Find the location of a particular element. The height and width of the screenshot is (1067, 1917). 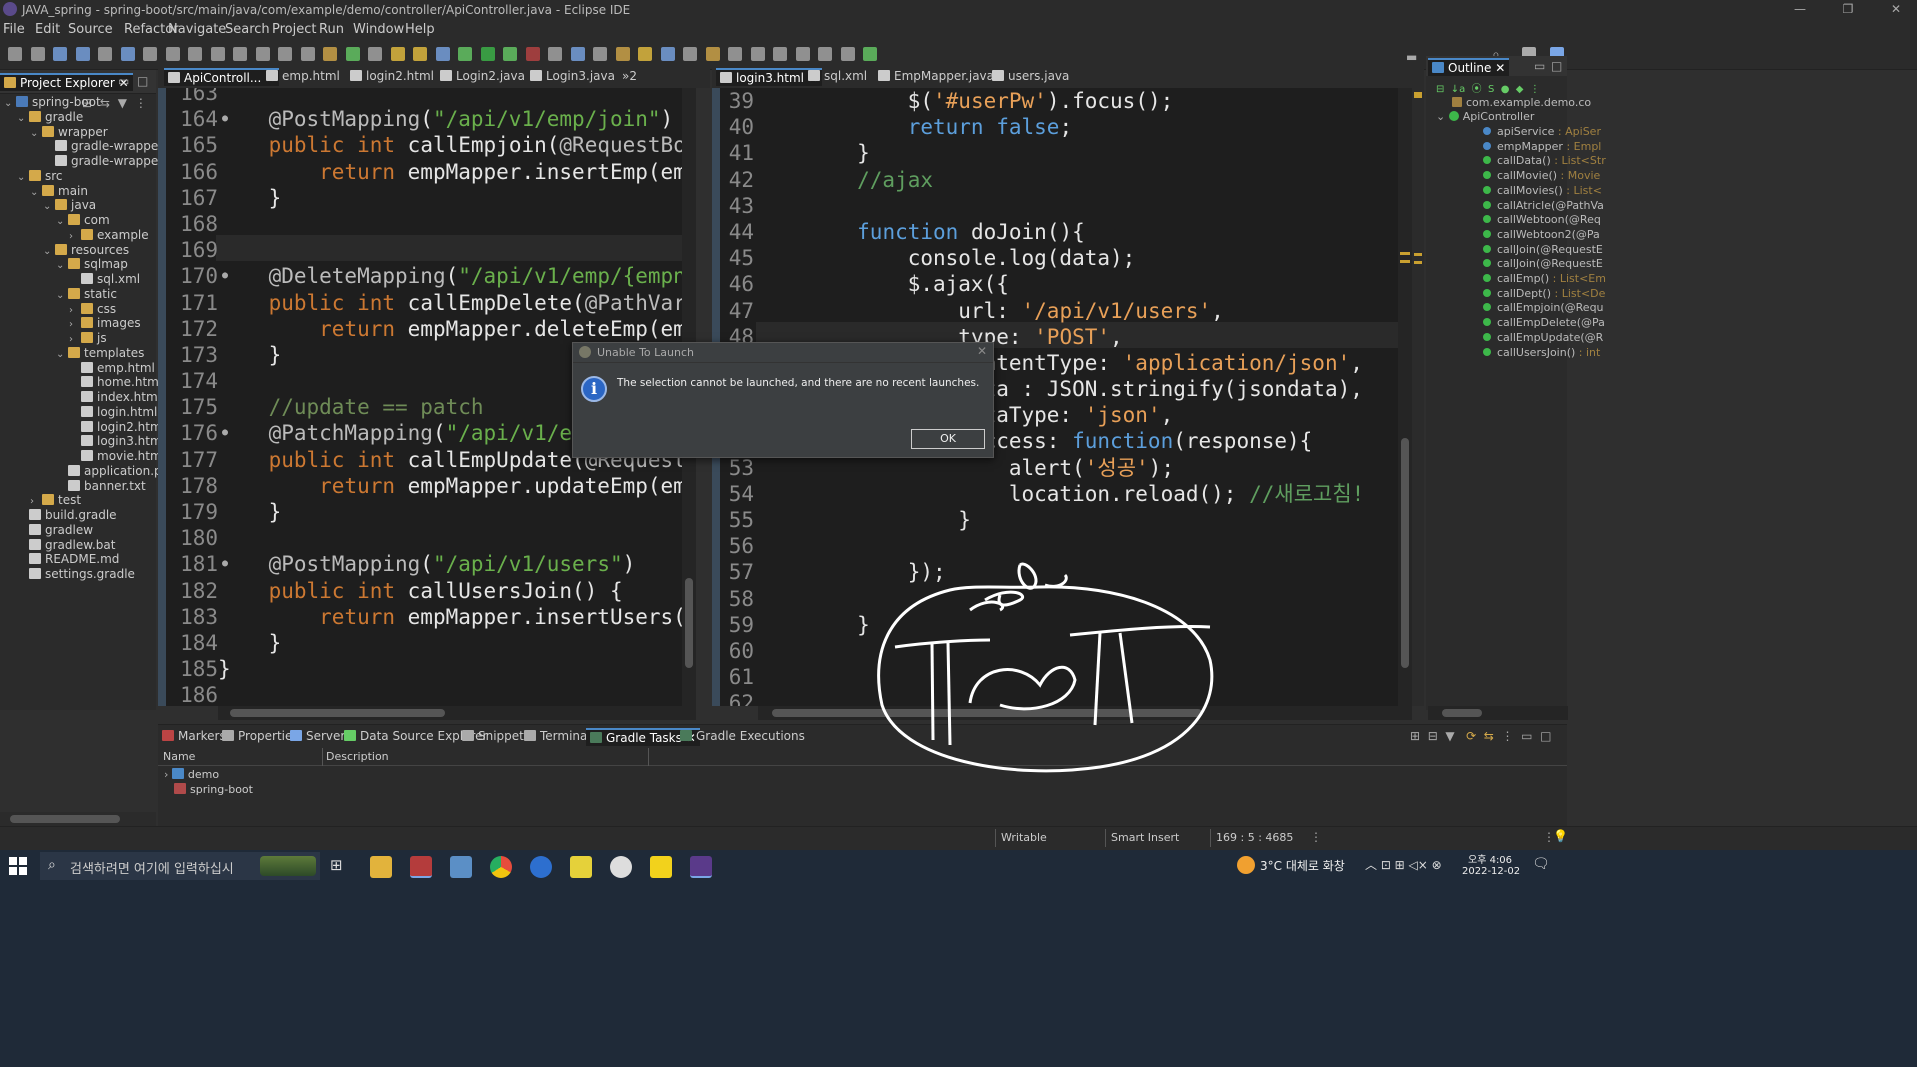

code-line: public int callEmpDelete(@PathVari is located at coordinates (450, 303).